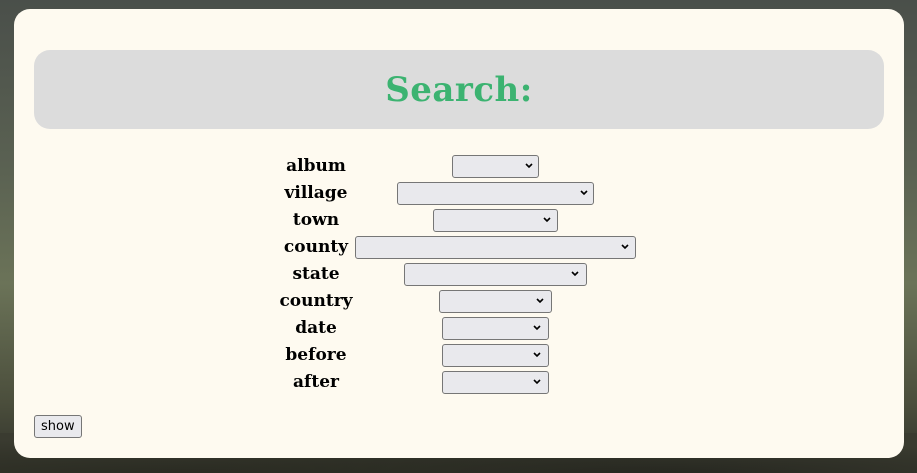  Describe the element at coordinates (316, 274) in the screenshot. I see `state-label: state` at that location.